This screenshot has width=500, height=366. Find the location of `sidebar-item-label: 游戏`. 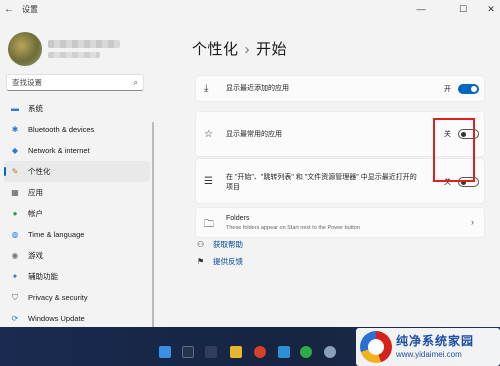

sidebar-item-label: 游戏 is located at coordinates (35, 255).